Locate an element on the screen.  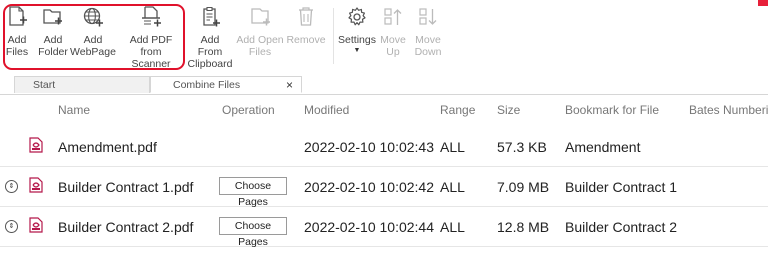
close-icon: × is located at coordinates (289, 85).